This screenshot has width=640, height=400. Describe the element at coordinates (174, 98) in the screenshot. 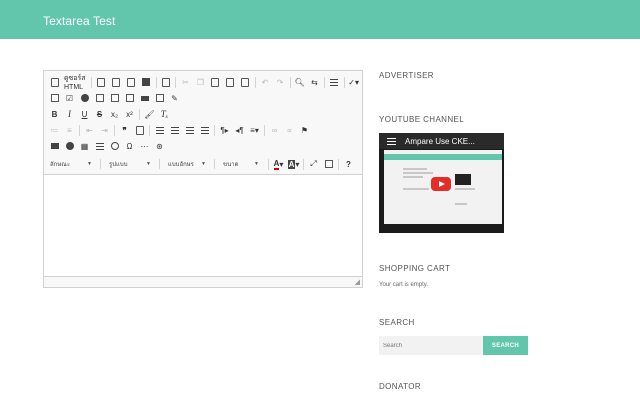

I see `hidden-field-icon: ✎` at that location.